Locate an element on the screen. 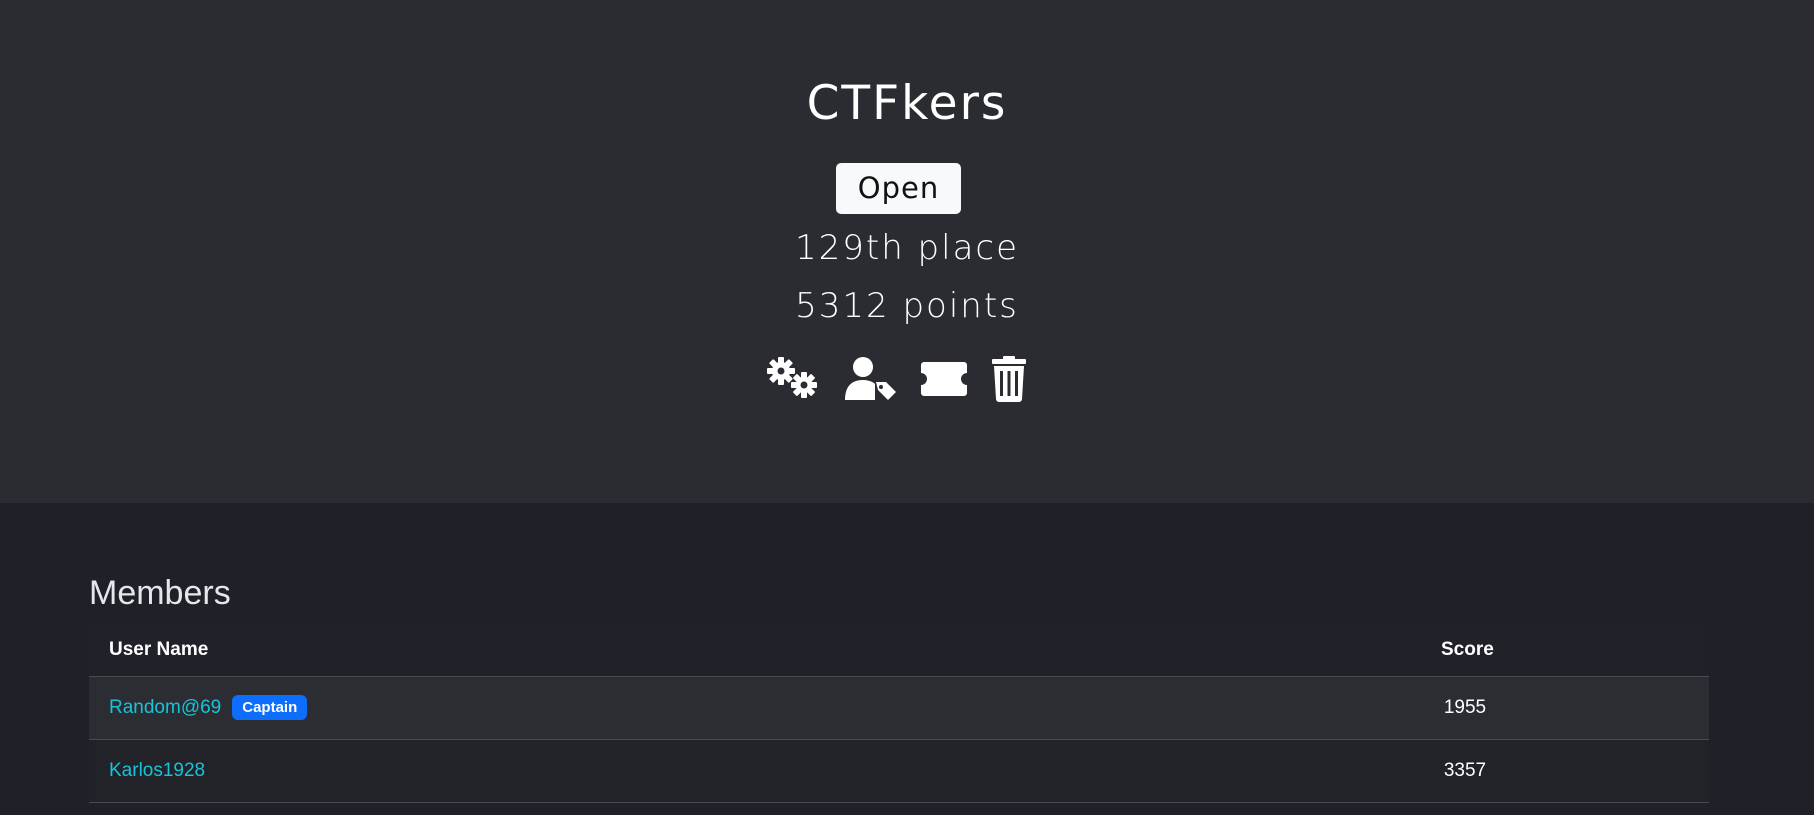 This screenshot has width=1814, height=815. member-score-cell: 1955 is located at coordinates (1575, 708).